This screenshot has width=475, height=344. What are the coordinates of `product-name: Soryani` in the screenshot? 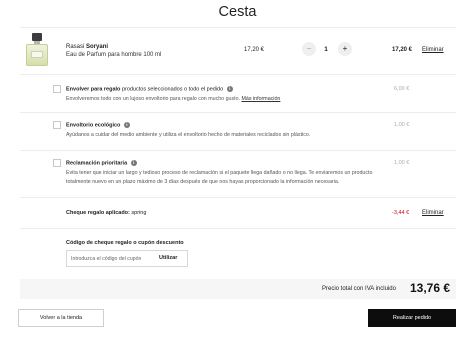 It's located at (97, 47).